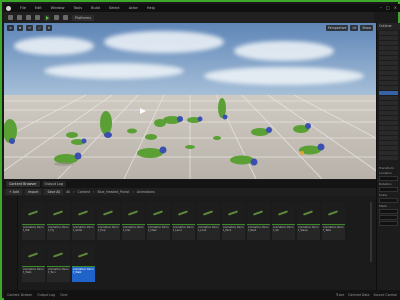 This screenshot has height=300, width=400. Describe the element at coordinates (83, 192) in the screenshot. I see `breadcrumb-content: Content` at that location.